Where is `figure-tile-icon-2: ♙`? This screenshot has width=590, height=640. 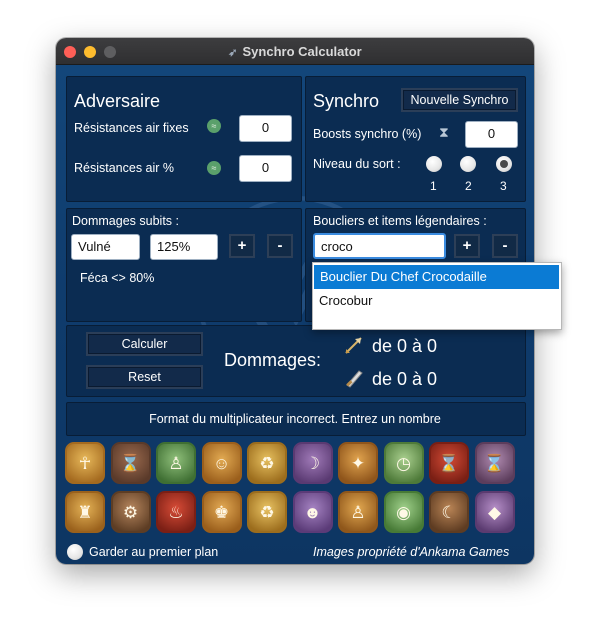
figure-tile-icon-2: ♙ is located at coordinates (358, 512).